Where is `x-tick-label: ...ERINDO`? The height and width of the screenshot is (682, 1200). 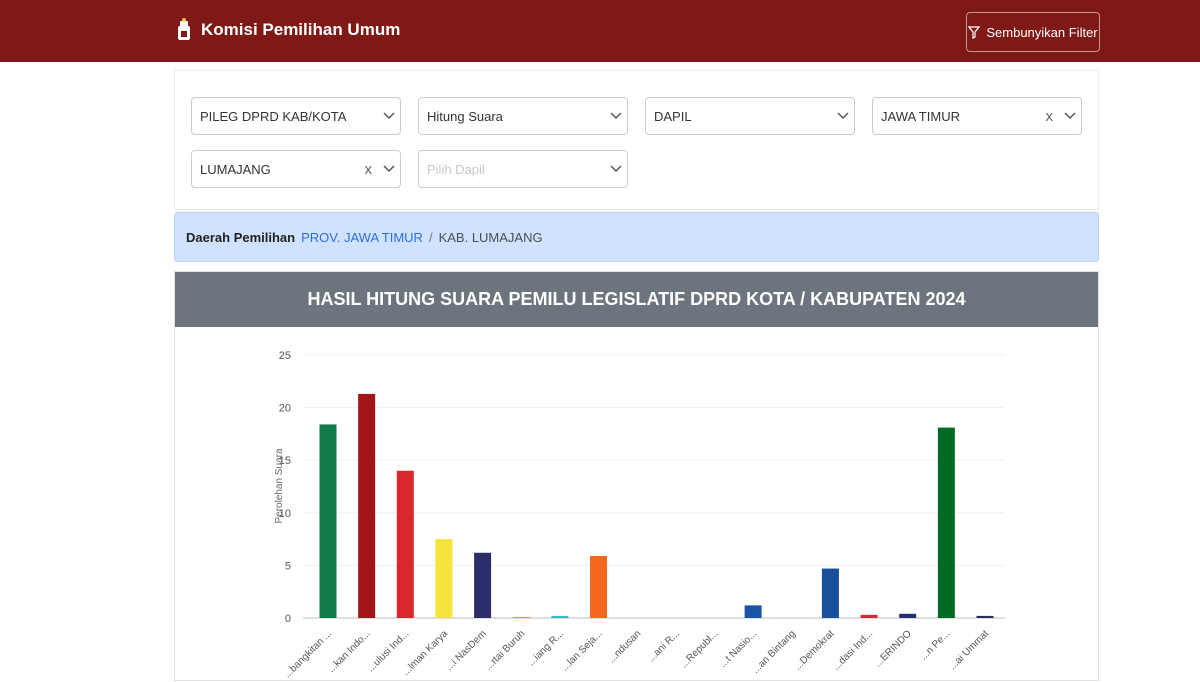 x-tick-label: ...ERINDO is located at coordinates (893, 648).